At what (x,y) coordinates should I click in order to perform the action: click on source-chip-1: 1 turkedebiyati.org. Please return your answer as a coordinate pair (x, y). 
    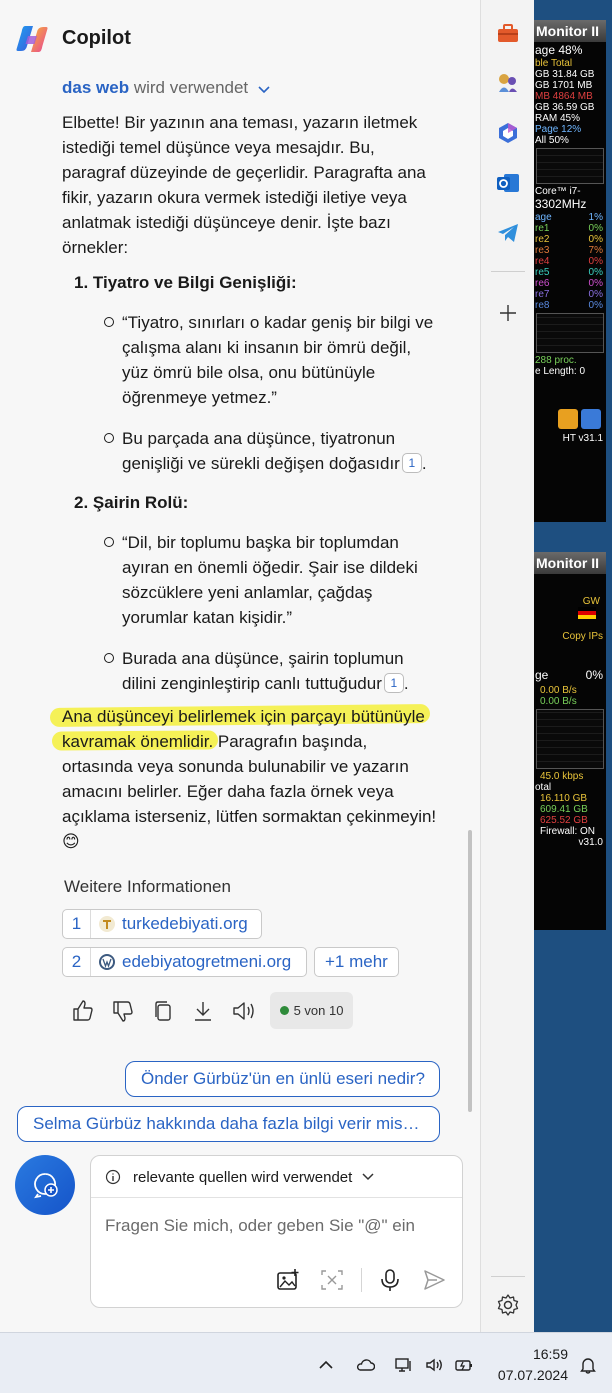
    Looking at the image, I should click on (162, 924).